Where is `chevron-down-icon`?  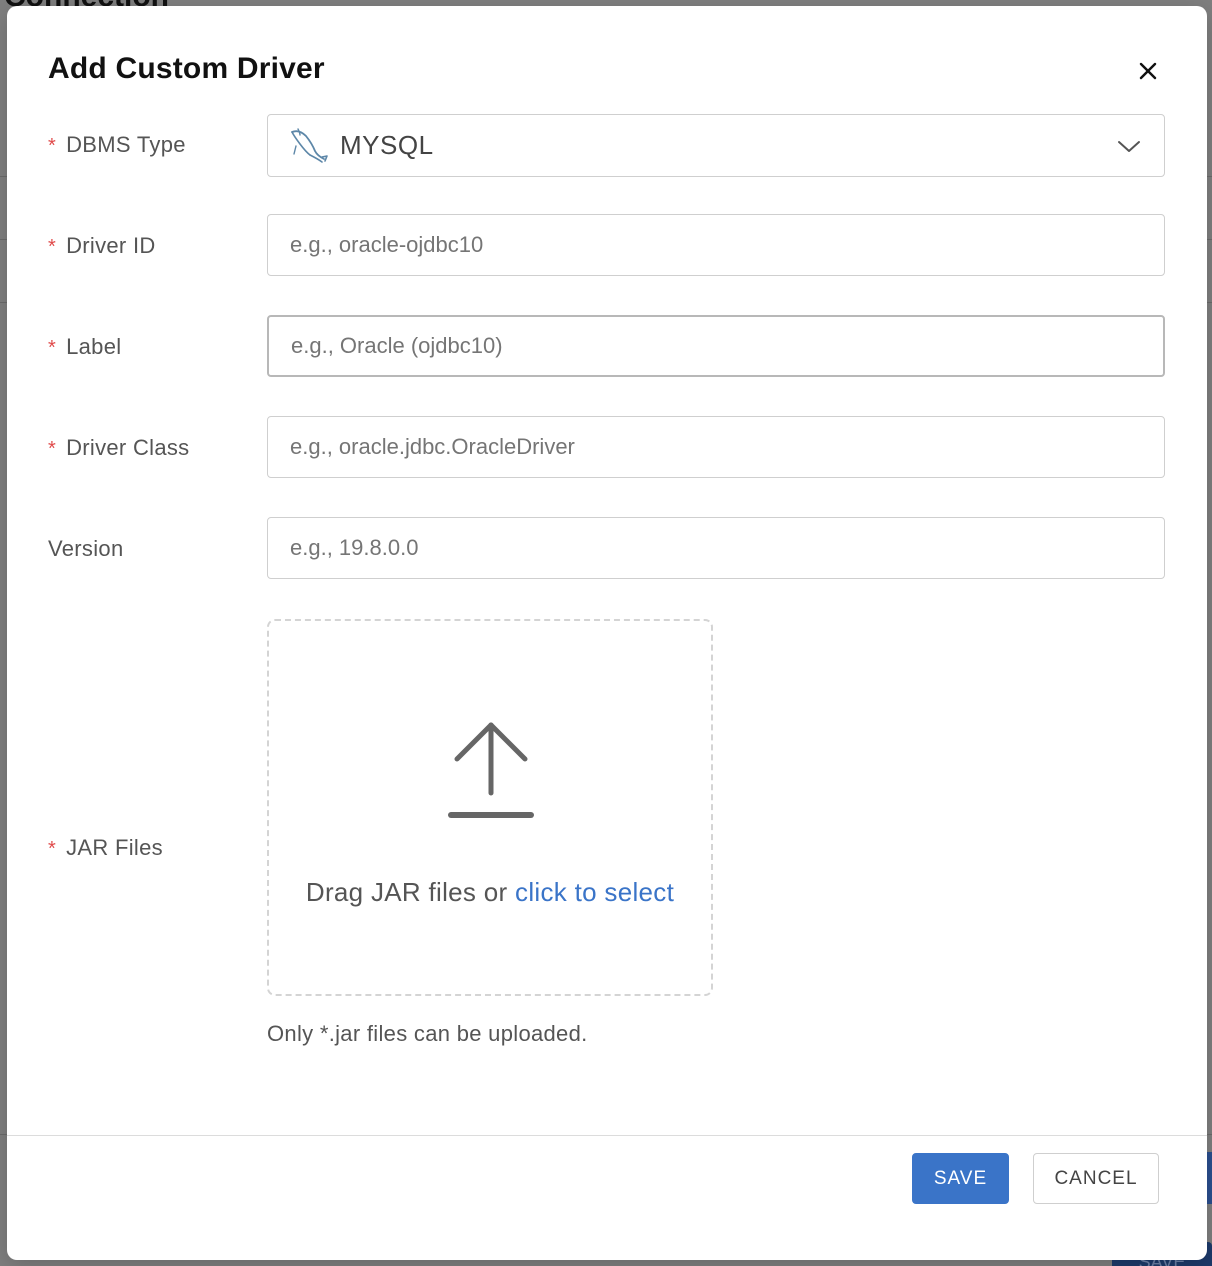
chevron-down-icon is located at coordinates (1129, 146).